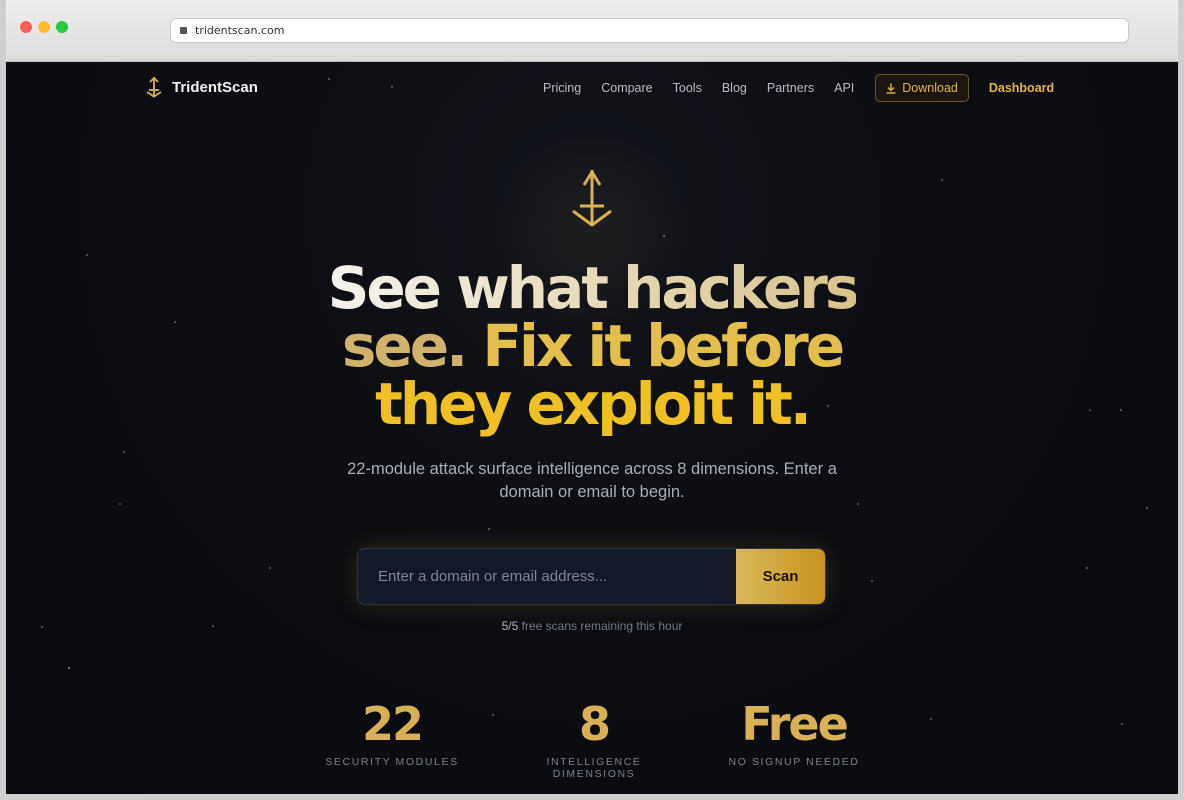  I want to click on browser-chrome: tridentscan.com, so click(592, 31).